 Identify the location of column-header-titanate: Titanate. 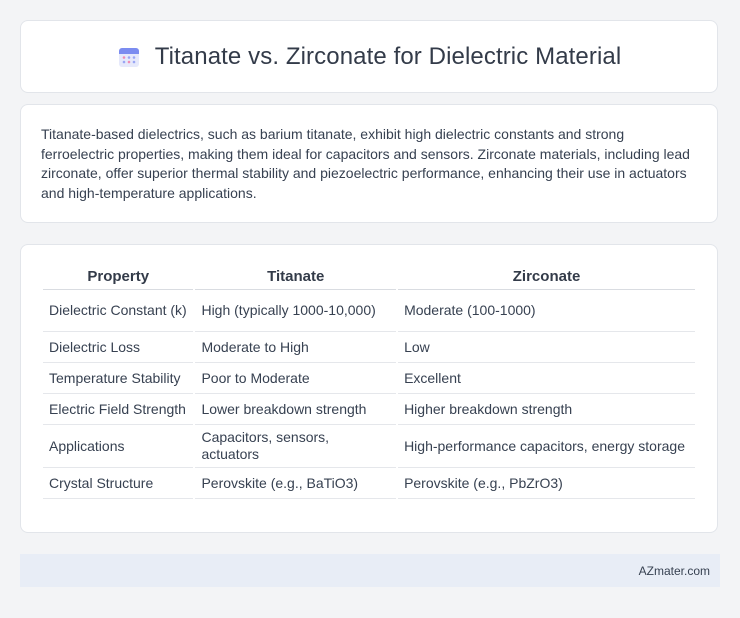
(296, 276).